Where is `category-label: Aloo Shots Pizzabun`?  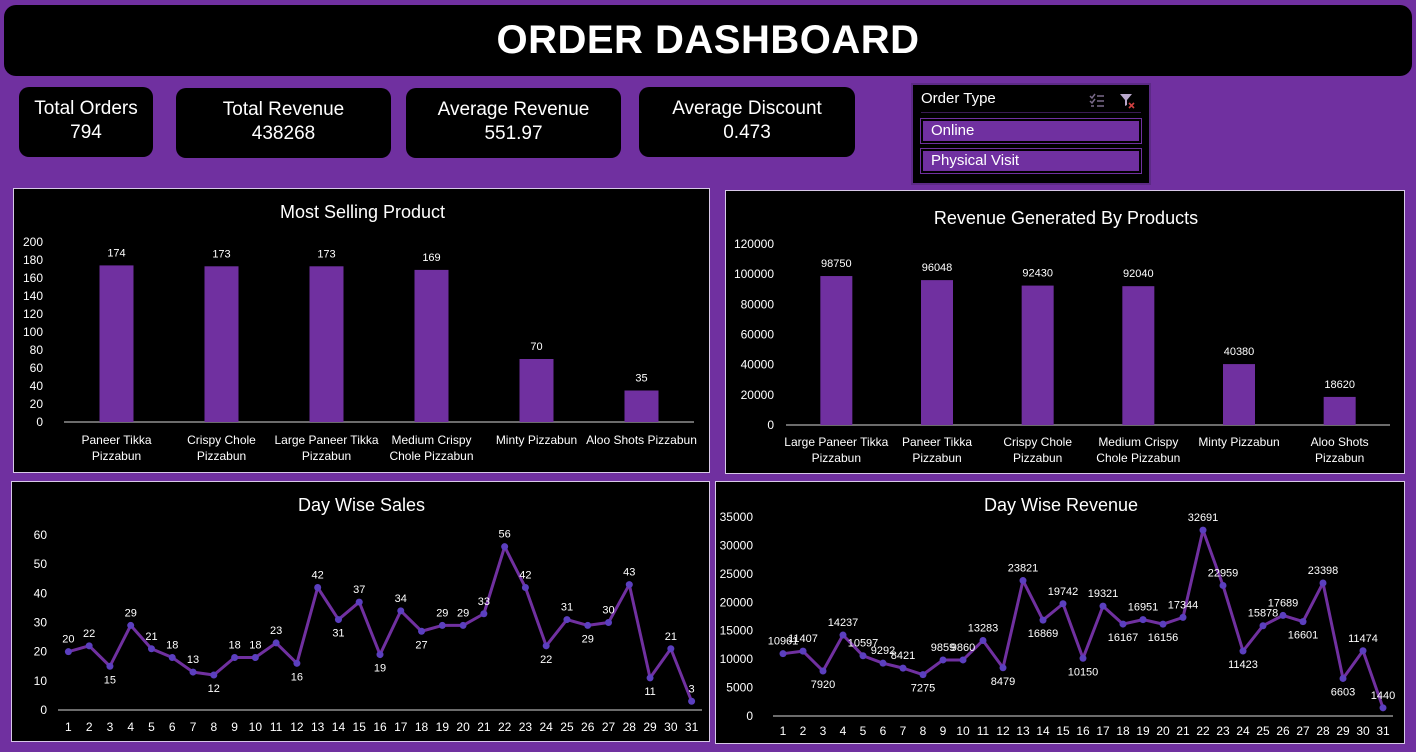 category-label: Aloo Shots Pizzabun is located at coordinates (641, 440).